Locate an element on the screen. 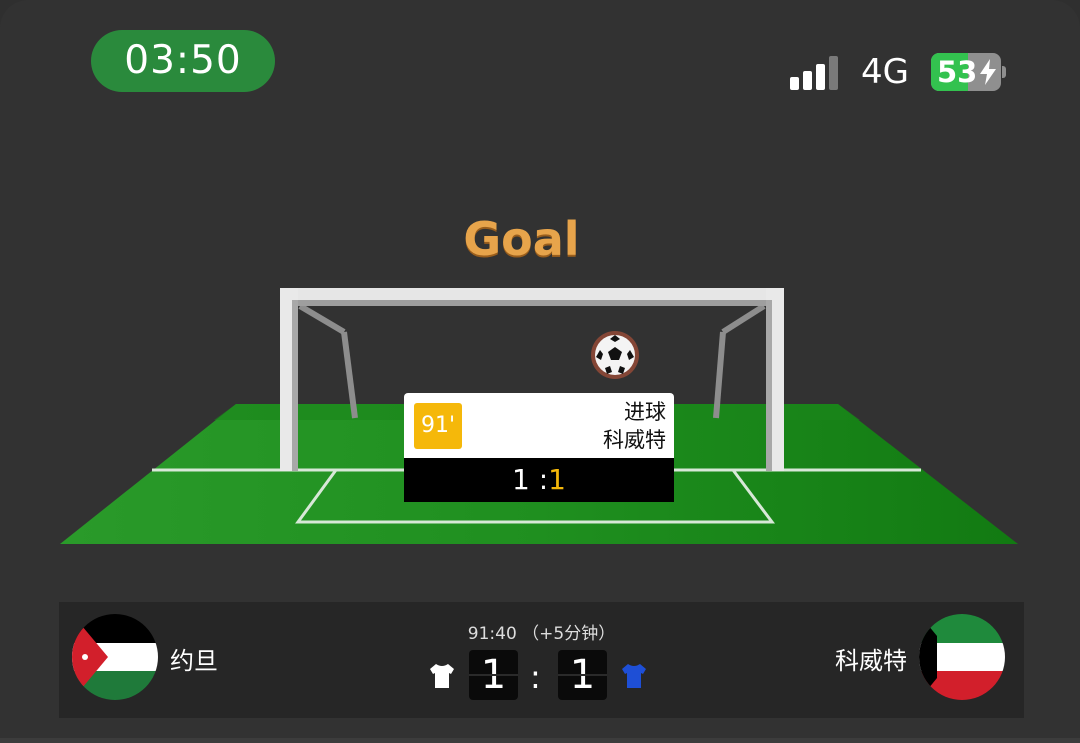 The image size is (1080, 743). match-scoreboard: 约旦 91:40 （+5分钟） 1 : 1 科威特 is located at coordinates (541, 660).